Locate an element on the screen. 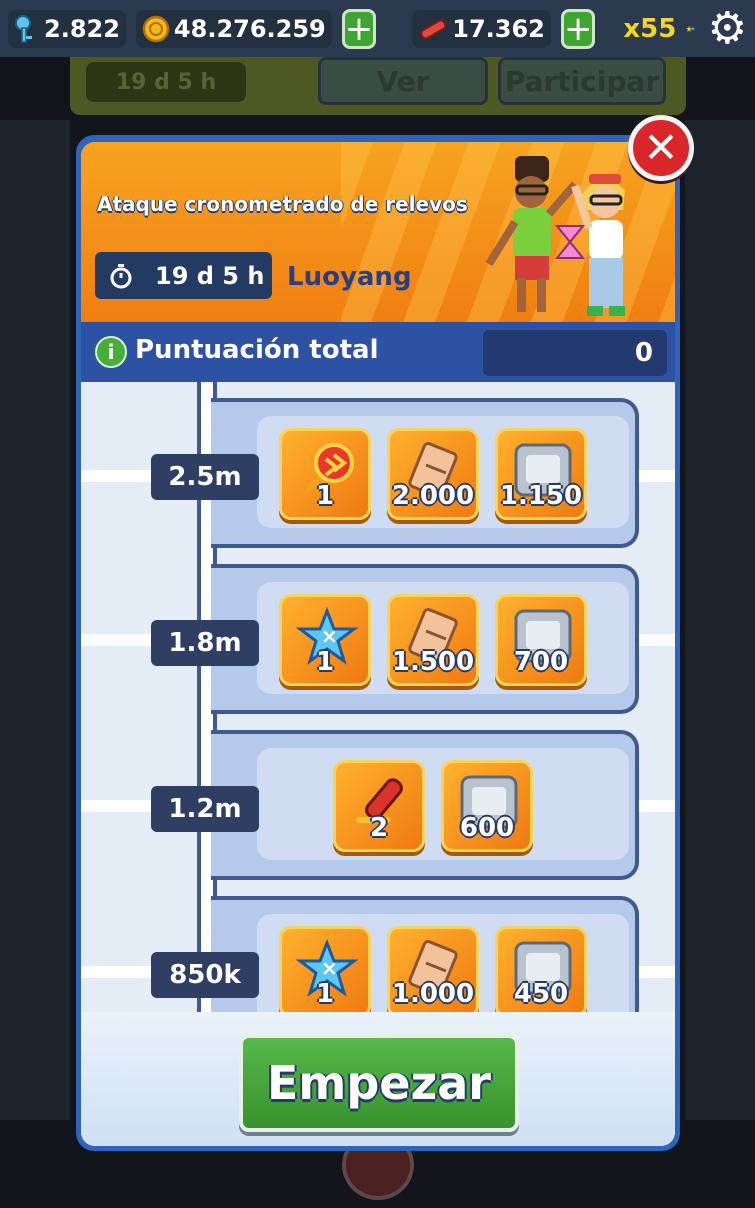 This screenshot has height=1208, width=755. coins-counter: 48.276.259 is located at coordinates (233, 28).